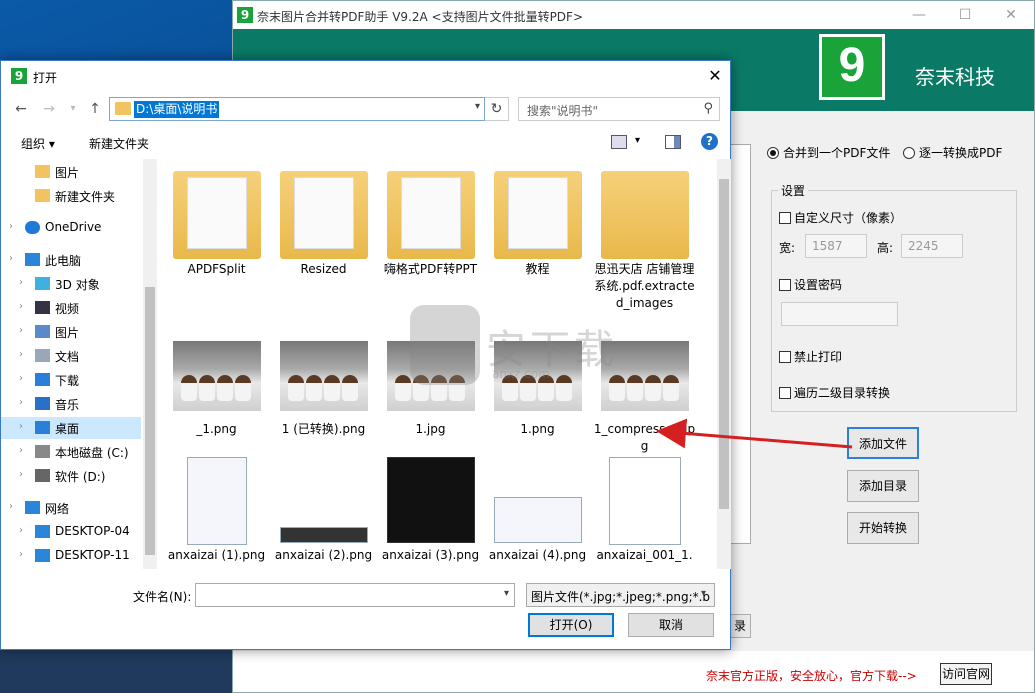 Image resolution: width=1035 pixels, height=693 pixels. What do you see at coordinates (71, 228) in the screenshot?
I see `nav-item-2: › OneDrive` at bounding box center [71, 228].